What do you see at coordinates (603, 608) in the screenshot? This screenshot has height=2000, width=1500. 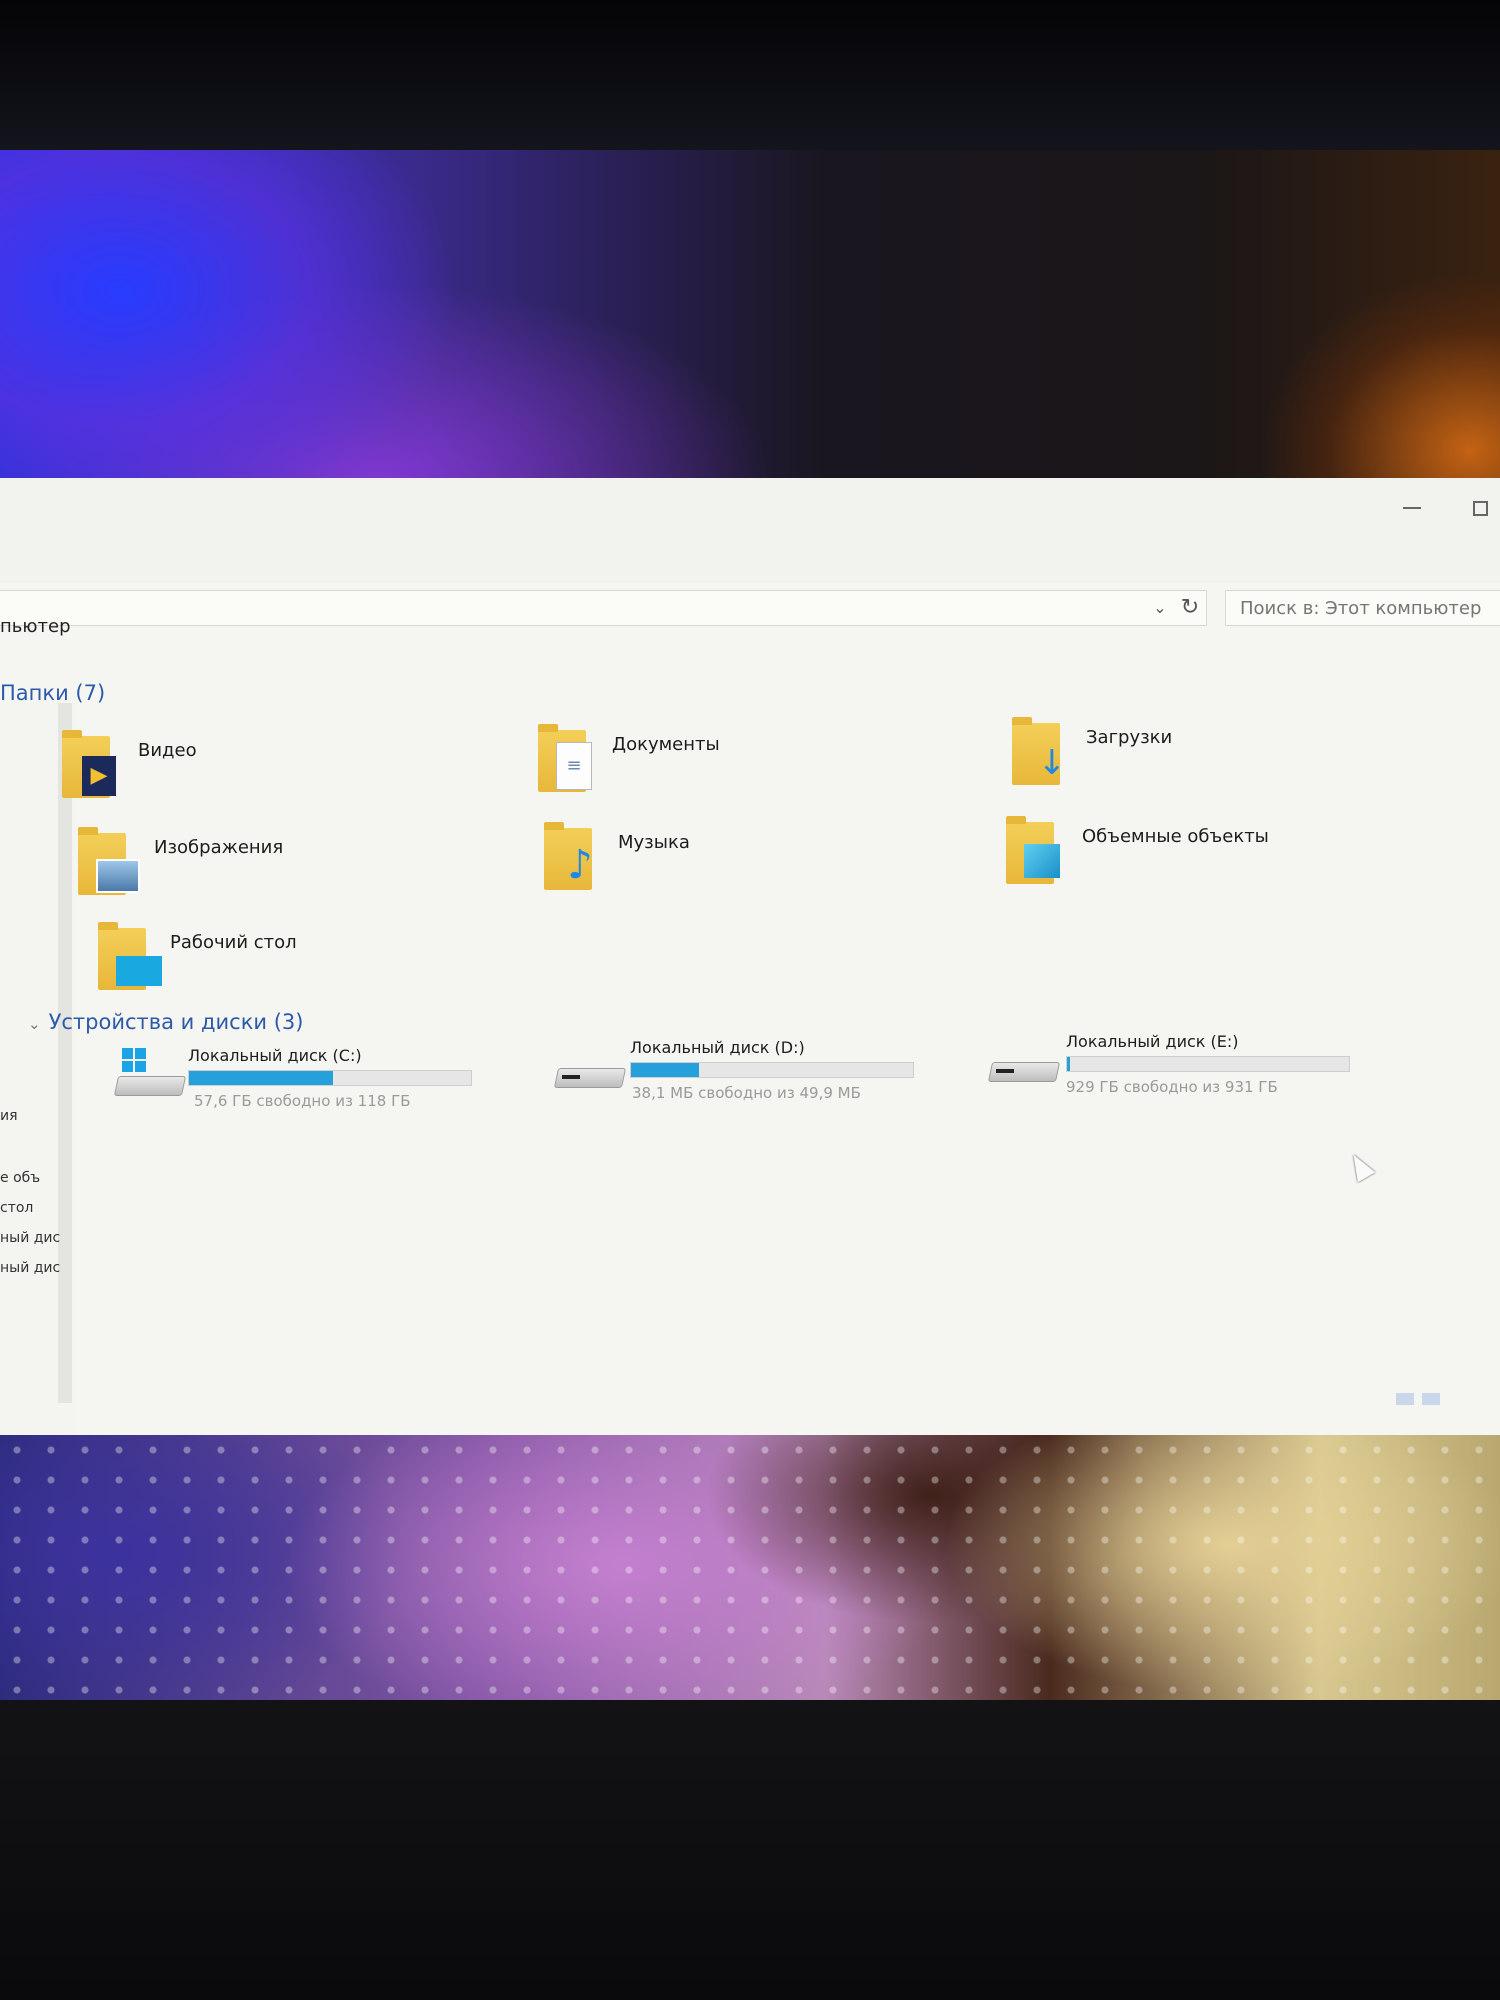 I see `address-bar: ⌄ ↻` at bounding box center [603, 608].